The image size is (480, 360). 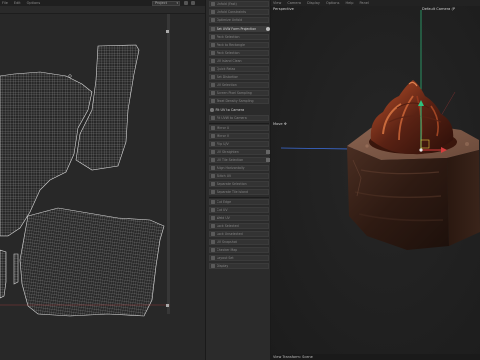 I want to click on move-arrows-icon: ✥, so click(x=285, y=124).